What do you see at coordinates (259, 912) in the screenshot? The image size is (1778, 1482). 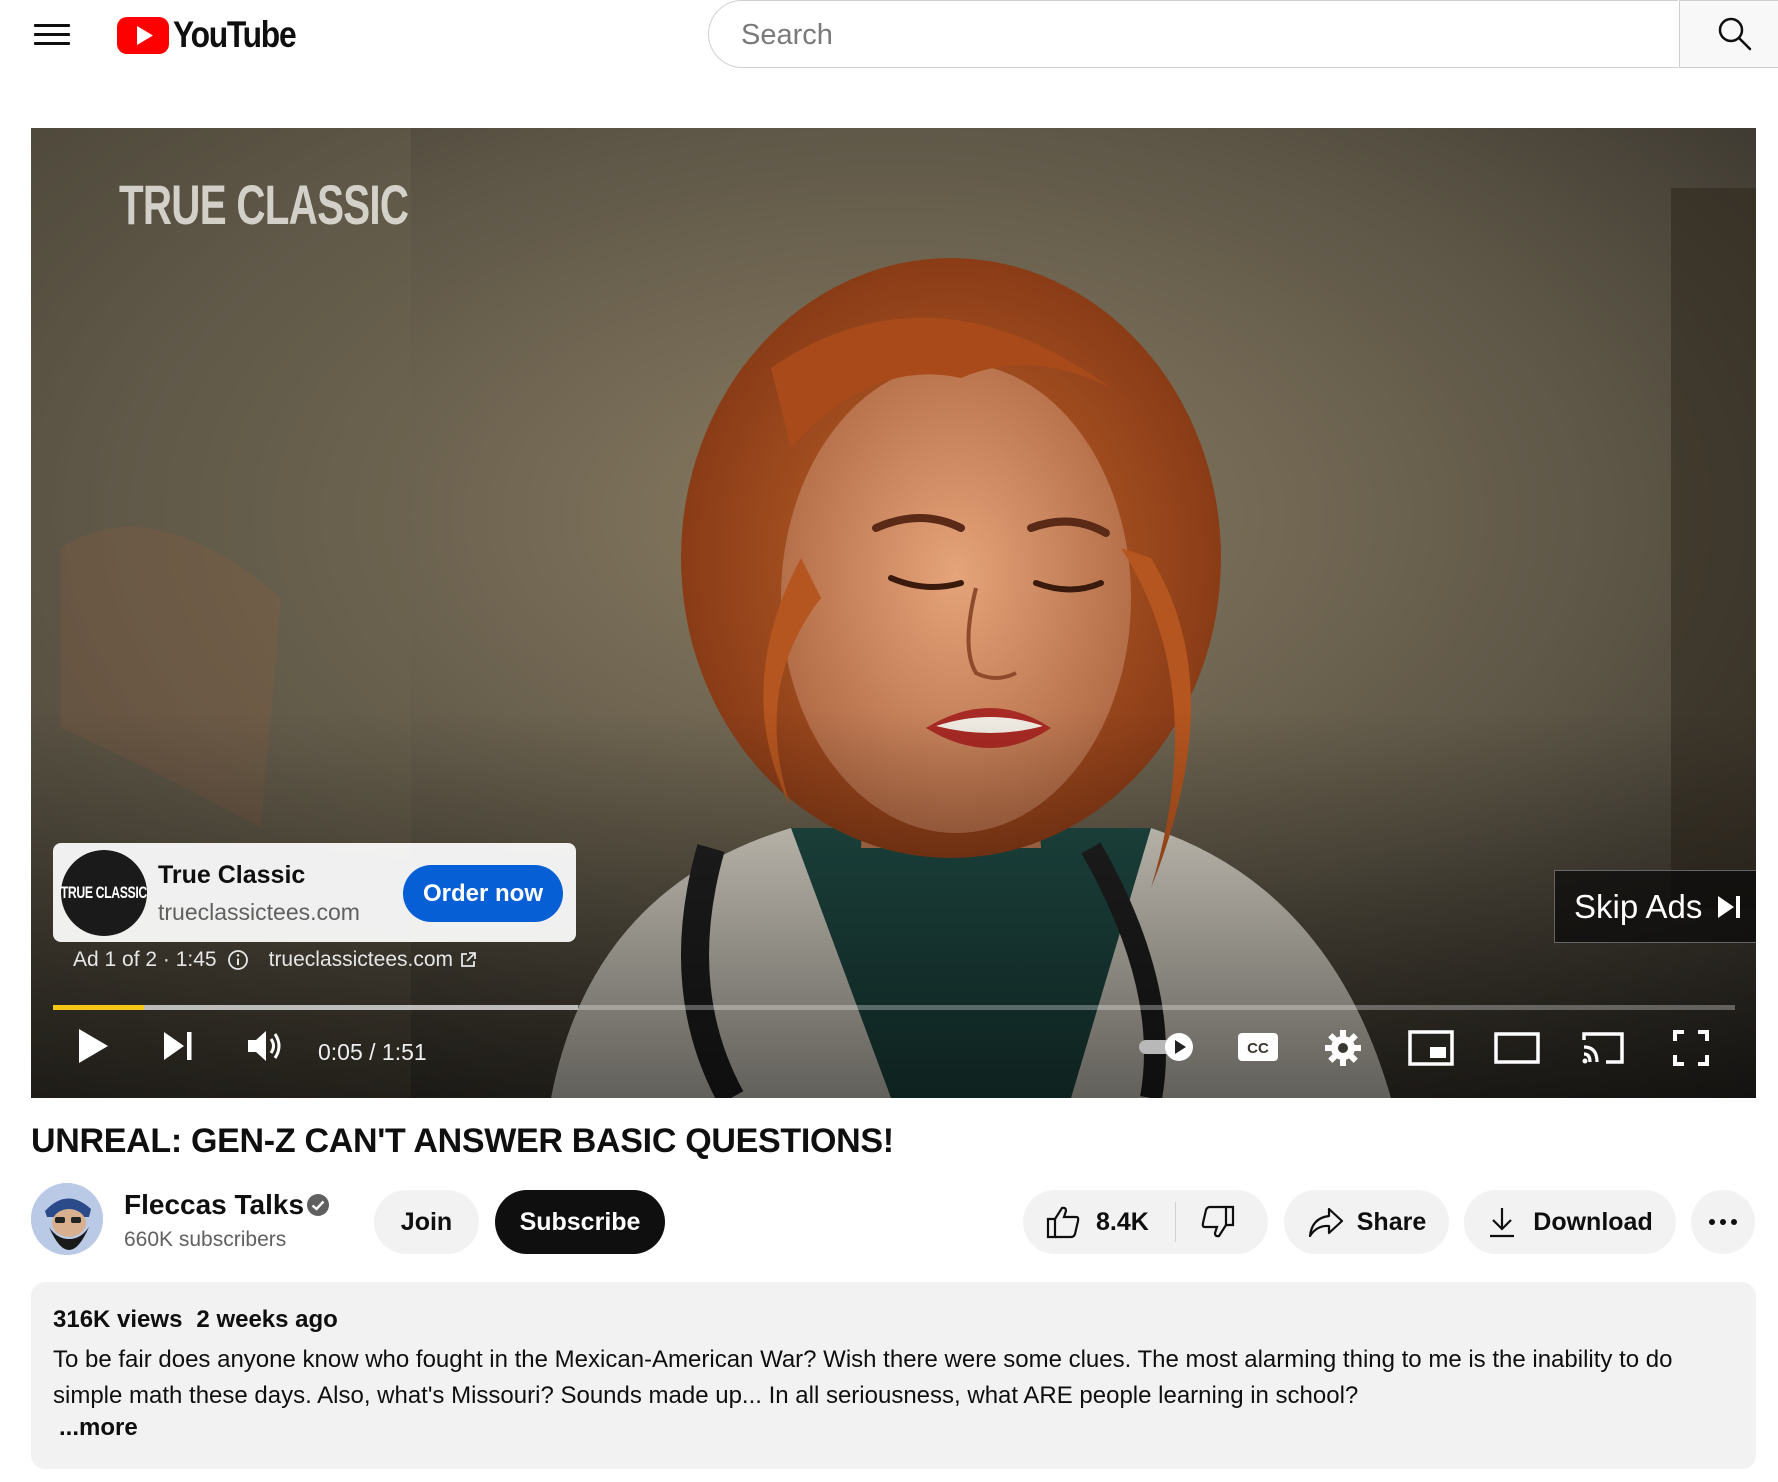 I see `advertiser-url: trueclassictees.com` at bounding box center [259, 912].